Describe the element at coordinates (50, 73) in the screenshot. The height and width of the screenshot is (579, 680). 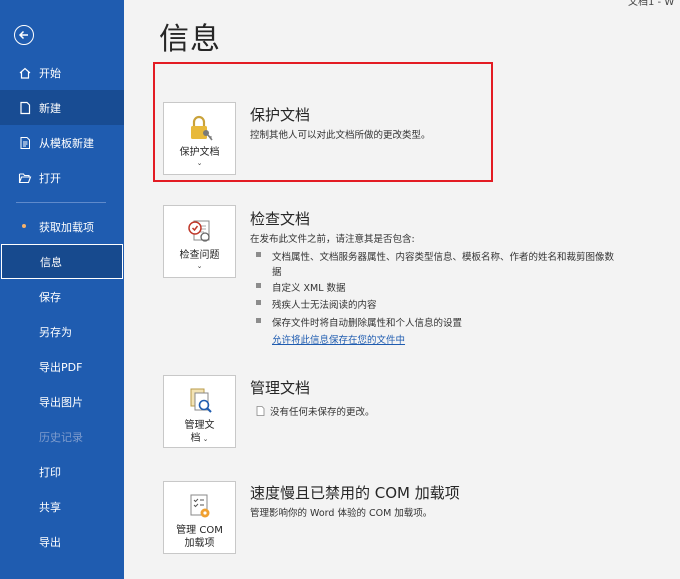
I see `sidebar-item-label: 开始` at that location.